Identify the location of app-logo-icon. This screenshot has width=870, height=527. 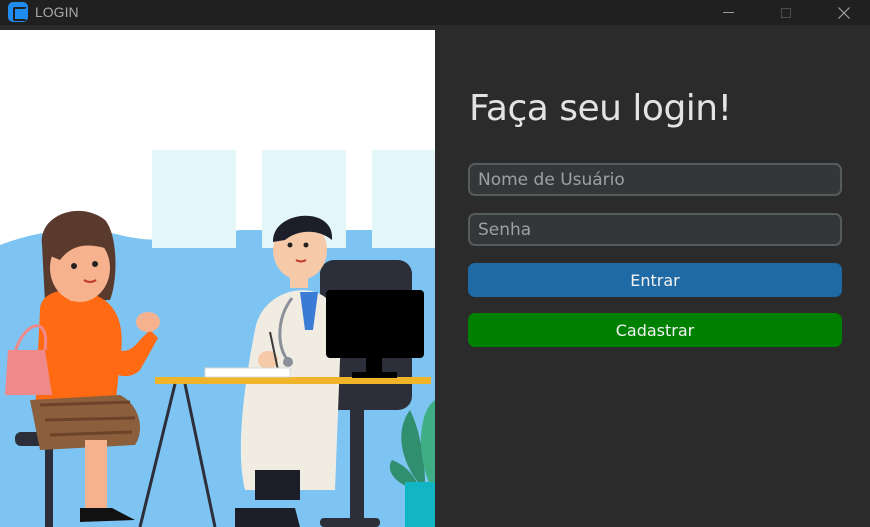
(18, 12).